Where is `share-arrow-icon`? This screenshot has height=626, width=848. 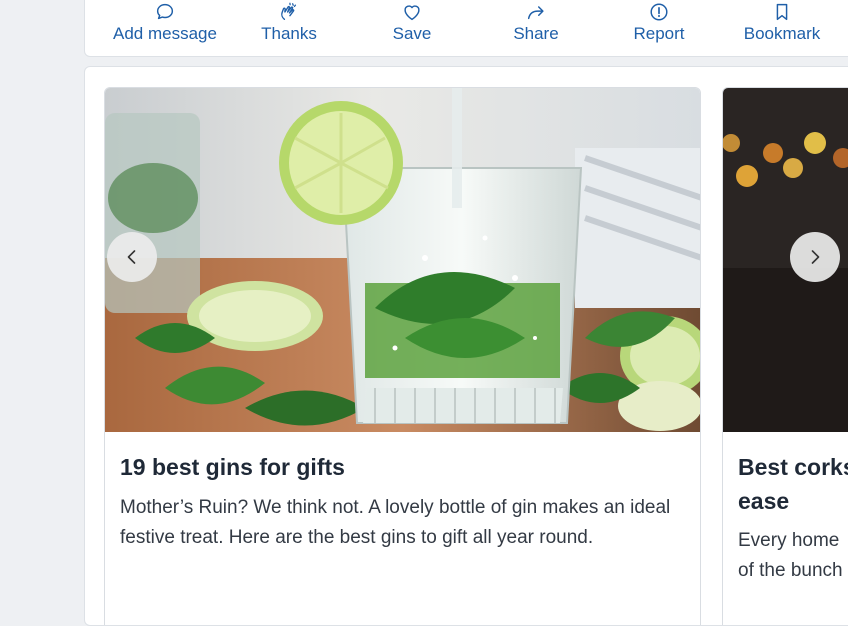 share-arrow-icon is located at coordinates (535, 13).